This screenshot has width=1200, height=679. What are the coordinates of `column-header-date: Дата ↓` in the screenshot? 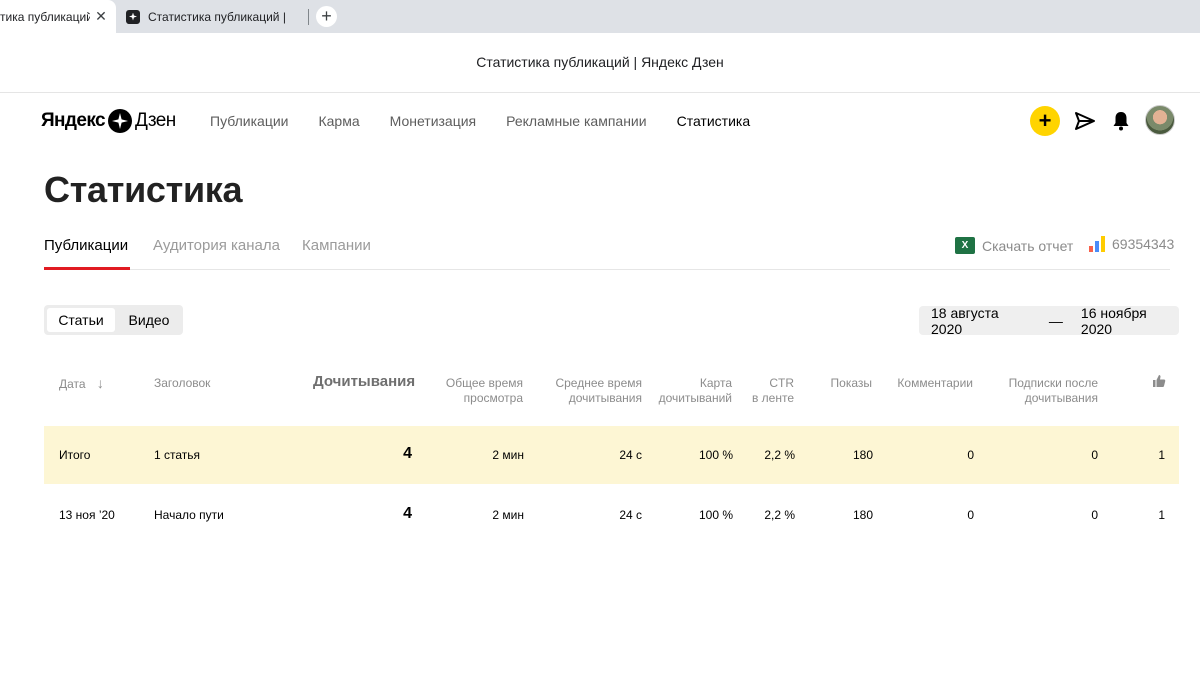 It's located at (81, 384).